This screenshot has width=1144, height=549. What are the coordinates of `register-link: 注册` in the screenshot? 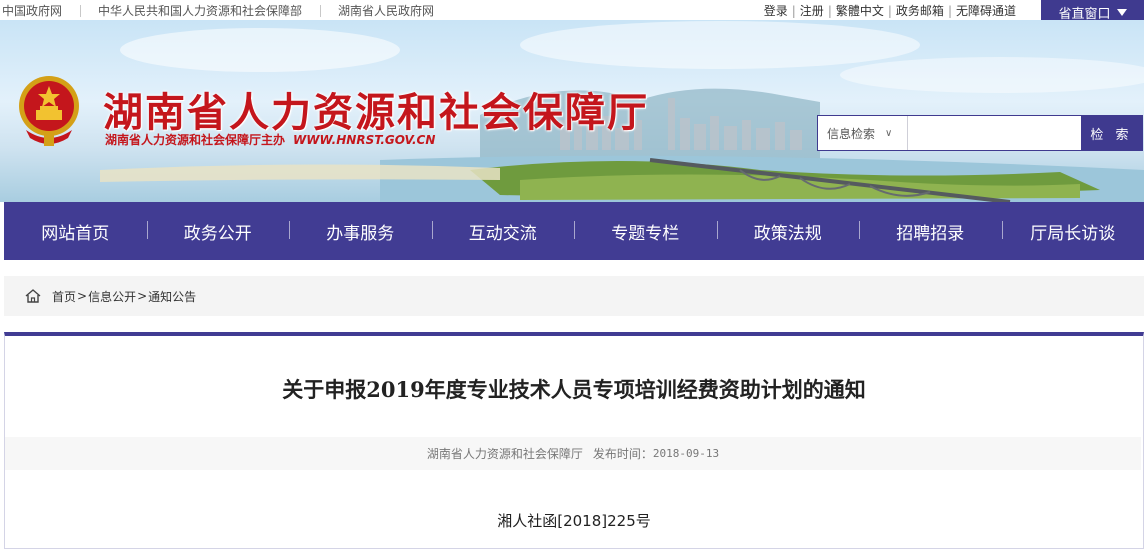 It's located at (812, 10).